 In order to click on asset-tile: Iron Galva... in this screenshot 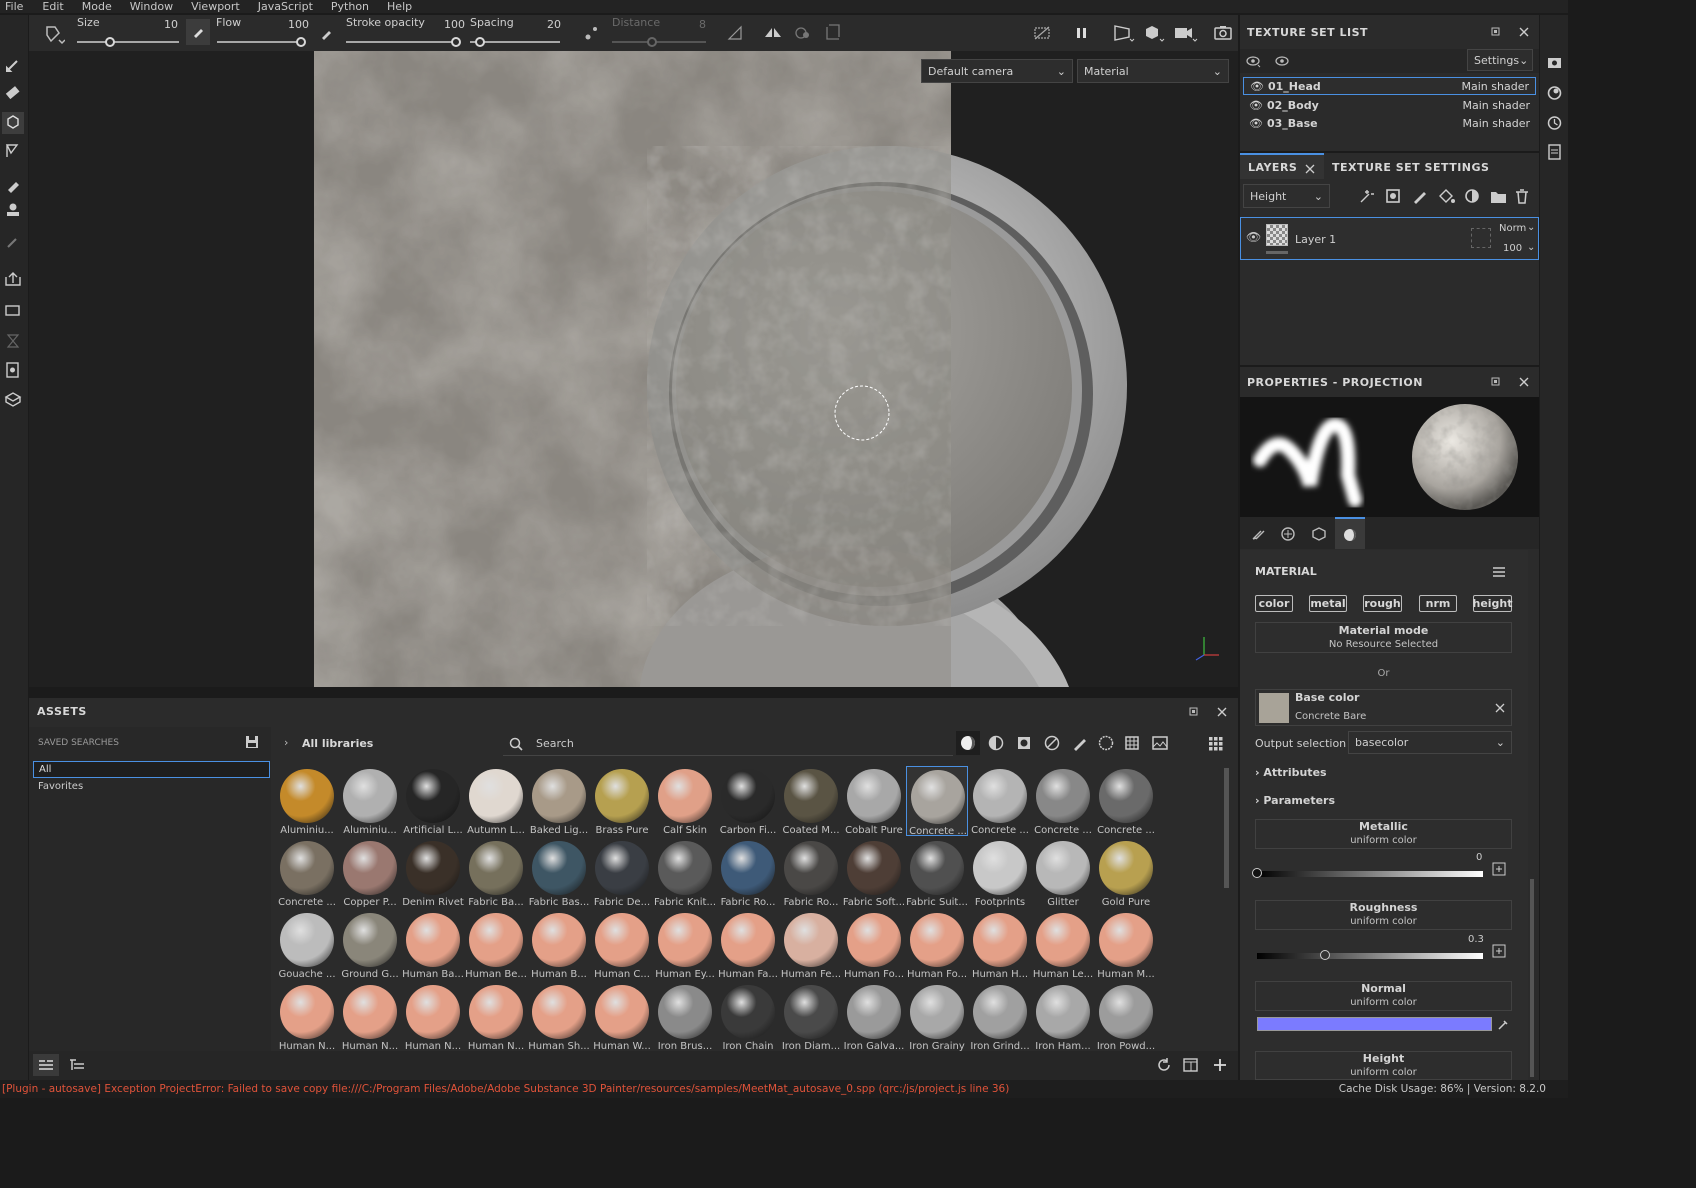, I will do `click(874, 1016)`.